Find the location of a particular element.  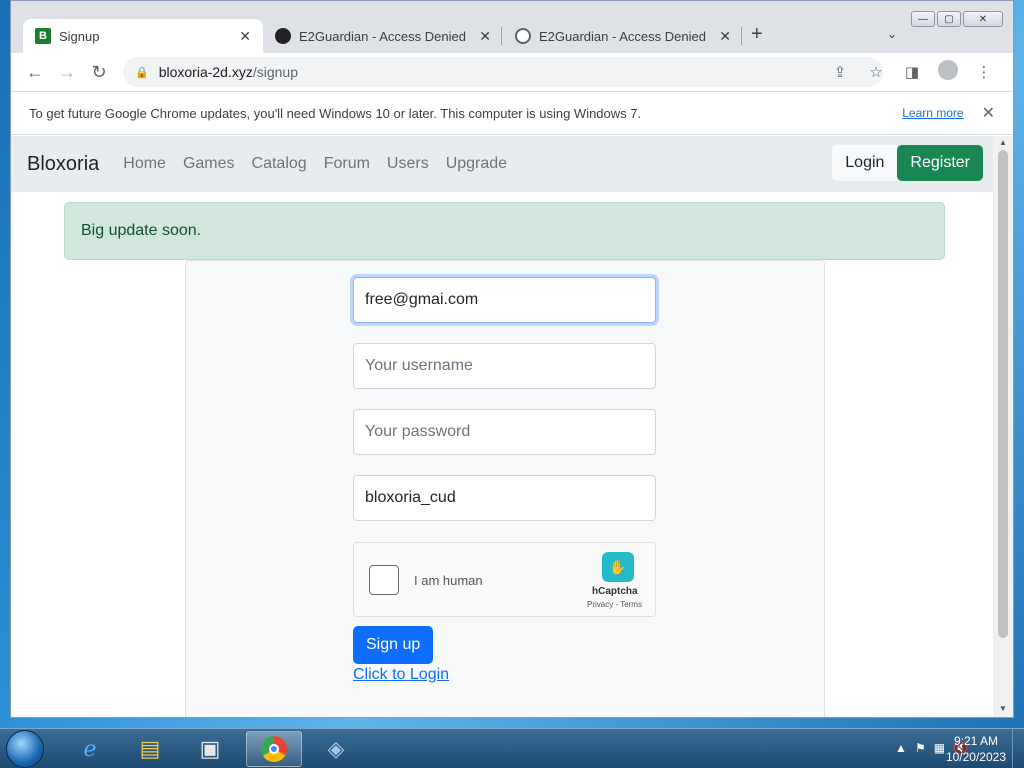

captcha-label: I am human is located at coordinates (448, 580).